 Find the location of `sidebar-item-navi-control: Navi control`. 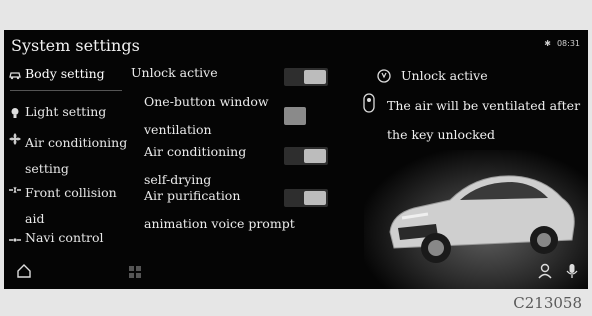

sidebar-item-navi-control: Navi control is located at coordinates (56, 238).